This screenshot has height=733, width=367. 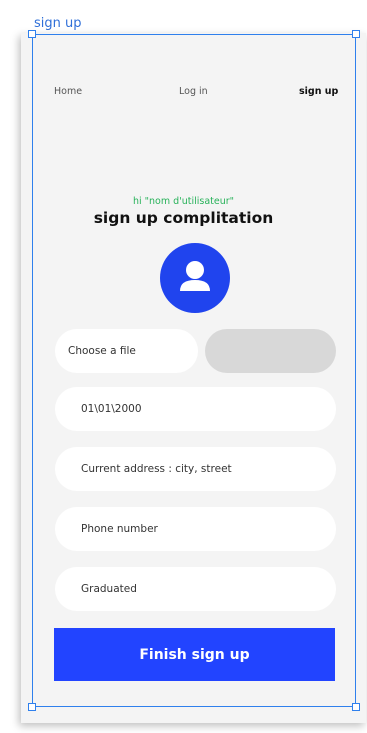 What do you see at coordinates (68, 91) in the screenshot?
I see `nav-home-link: Home` at bounding box center [68, 91].